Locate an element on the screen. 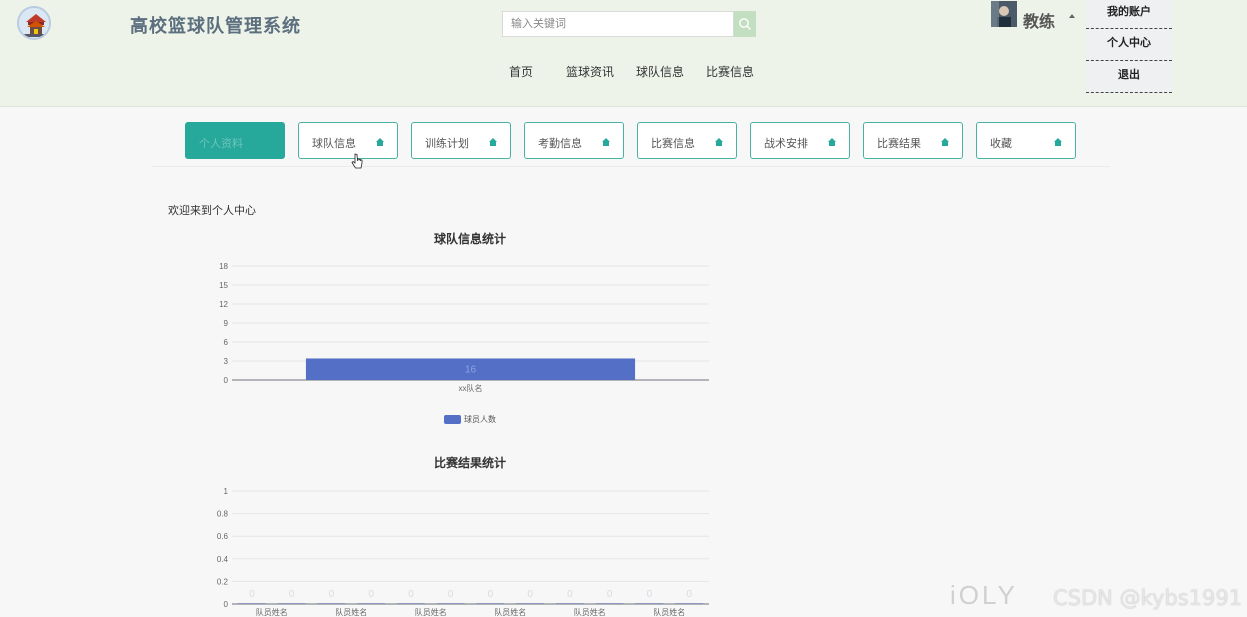  csdn-watermark: CSDN @kybs1991 is located at coordinates (1148, 598).